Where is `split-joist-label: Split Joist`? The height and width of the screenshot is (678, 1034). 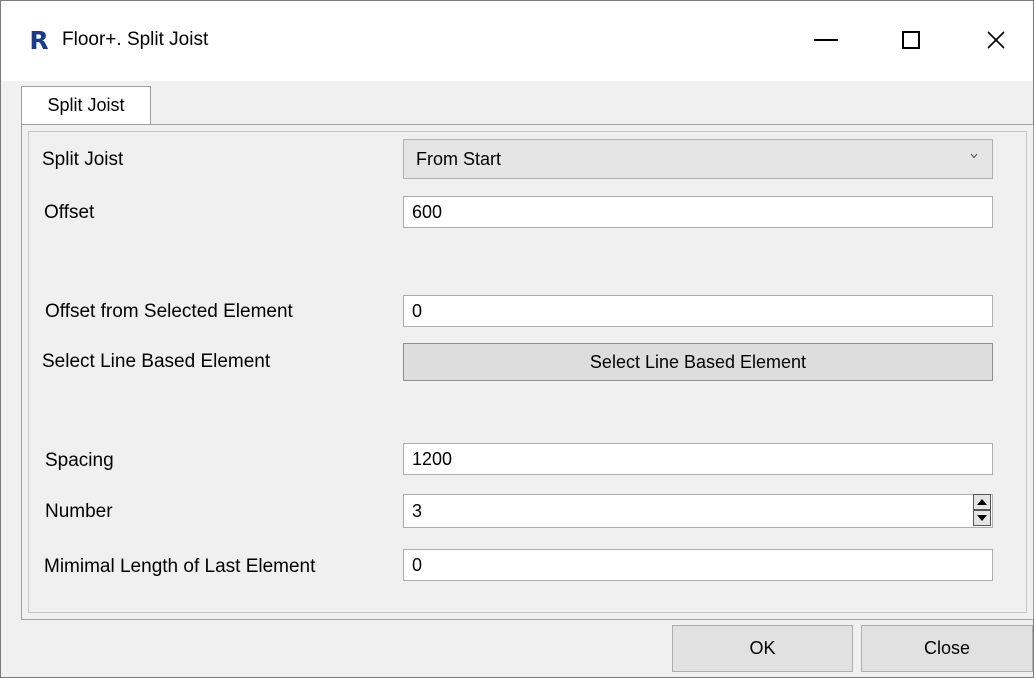
split-joist-label: Split Joist is located at coordinates (83, 159).